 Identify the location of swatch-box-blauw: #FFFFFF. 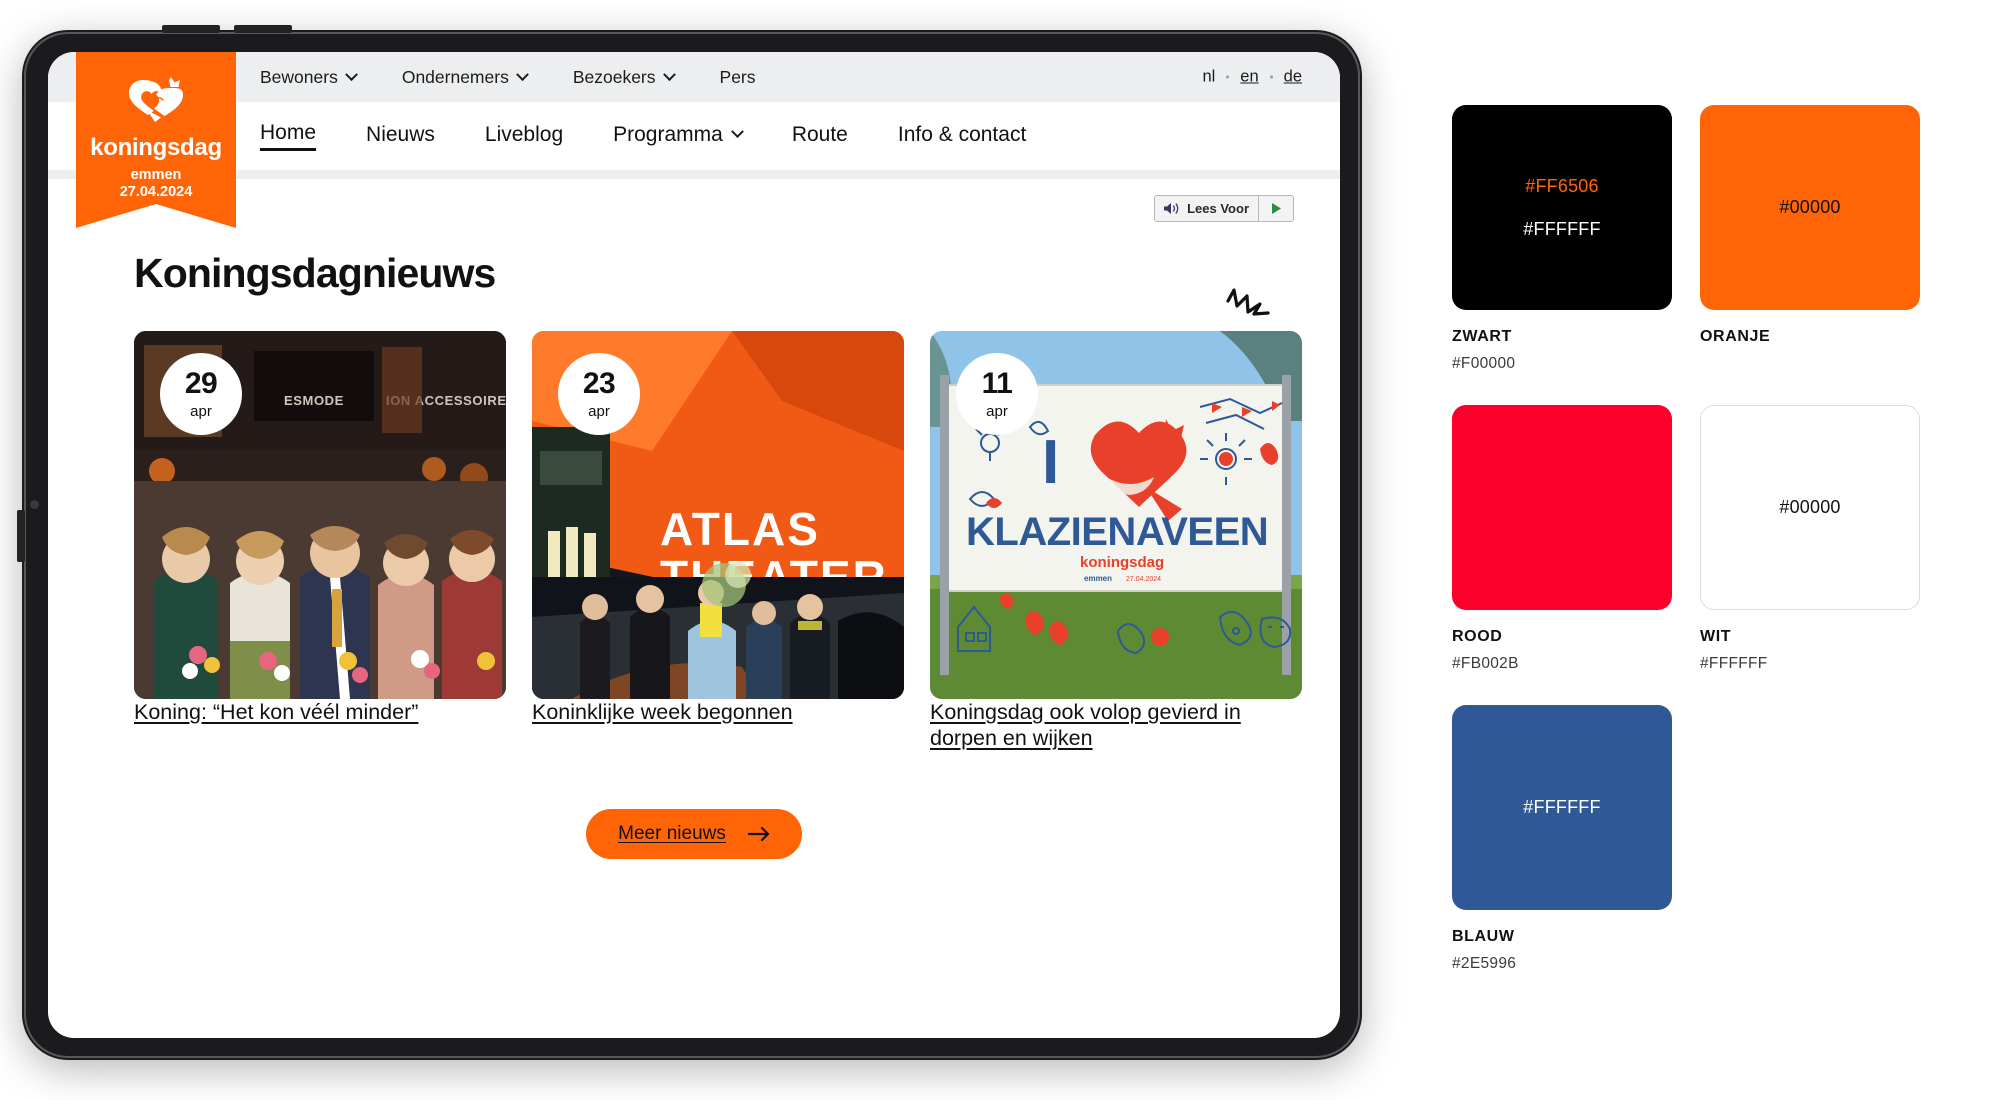
(1562, 807).